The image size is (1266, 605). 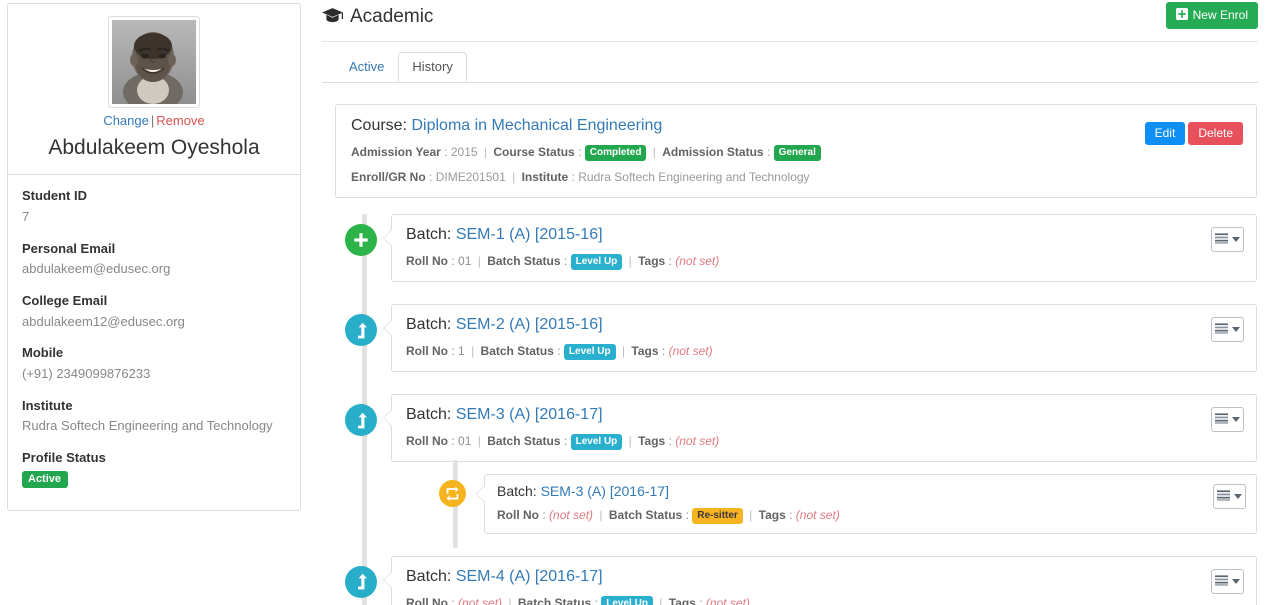 I want to click on profile-field-label: College Email, so click(x=65, y=300).